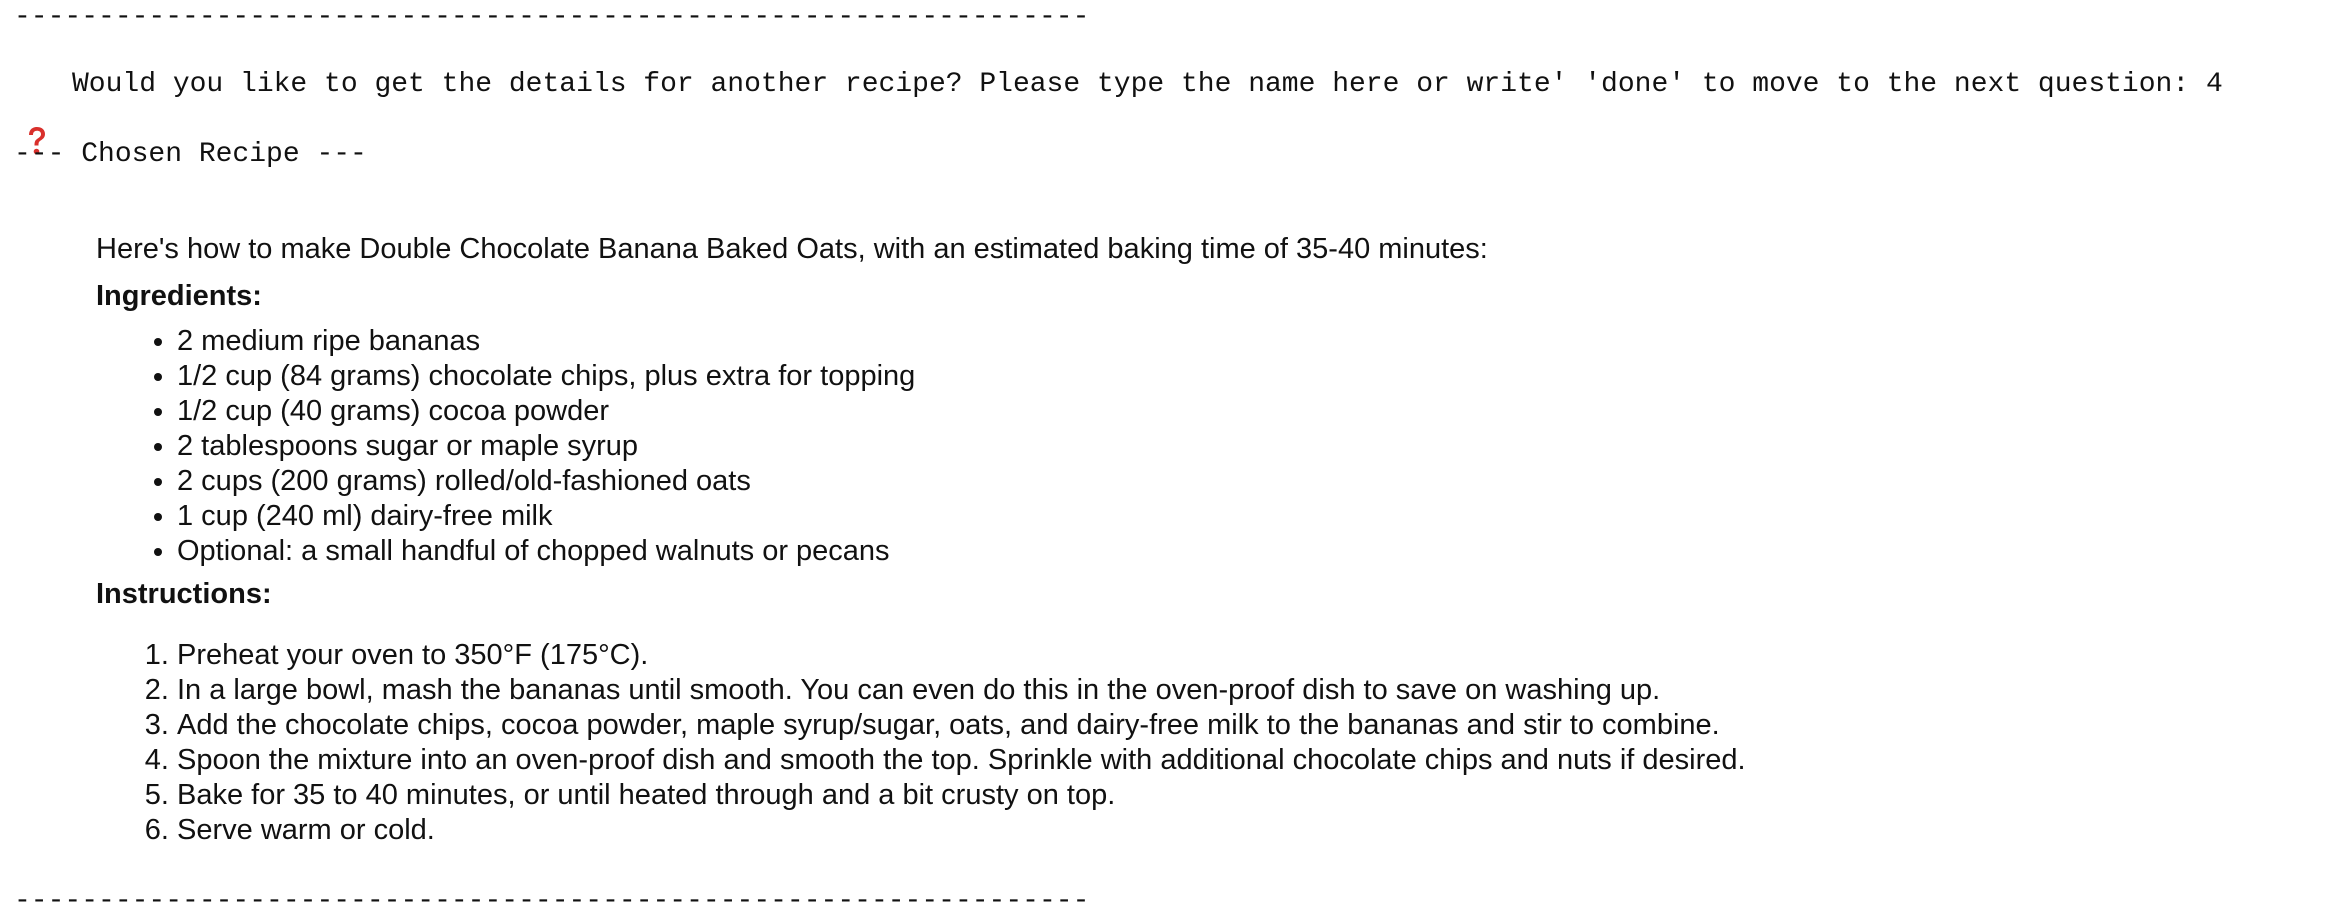 The image size is (2344, 917). I want to click on list-item: 2 tablespoons sugar or maple syrup, so click(961, 446).